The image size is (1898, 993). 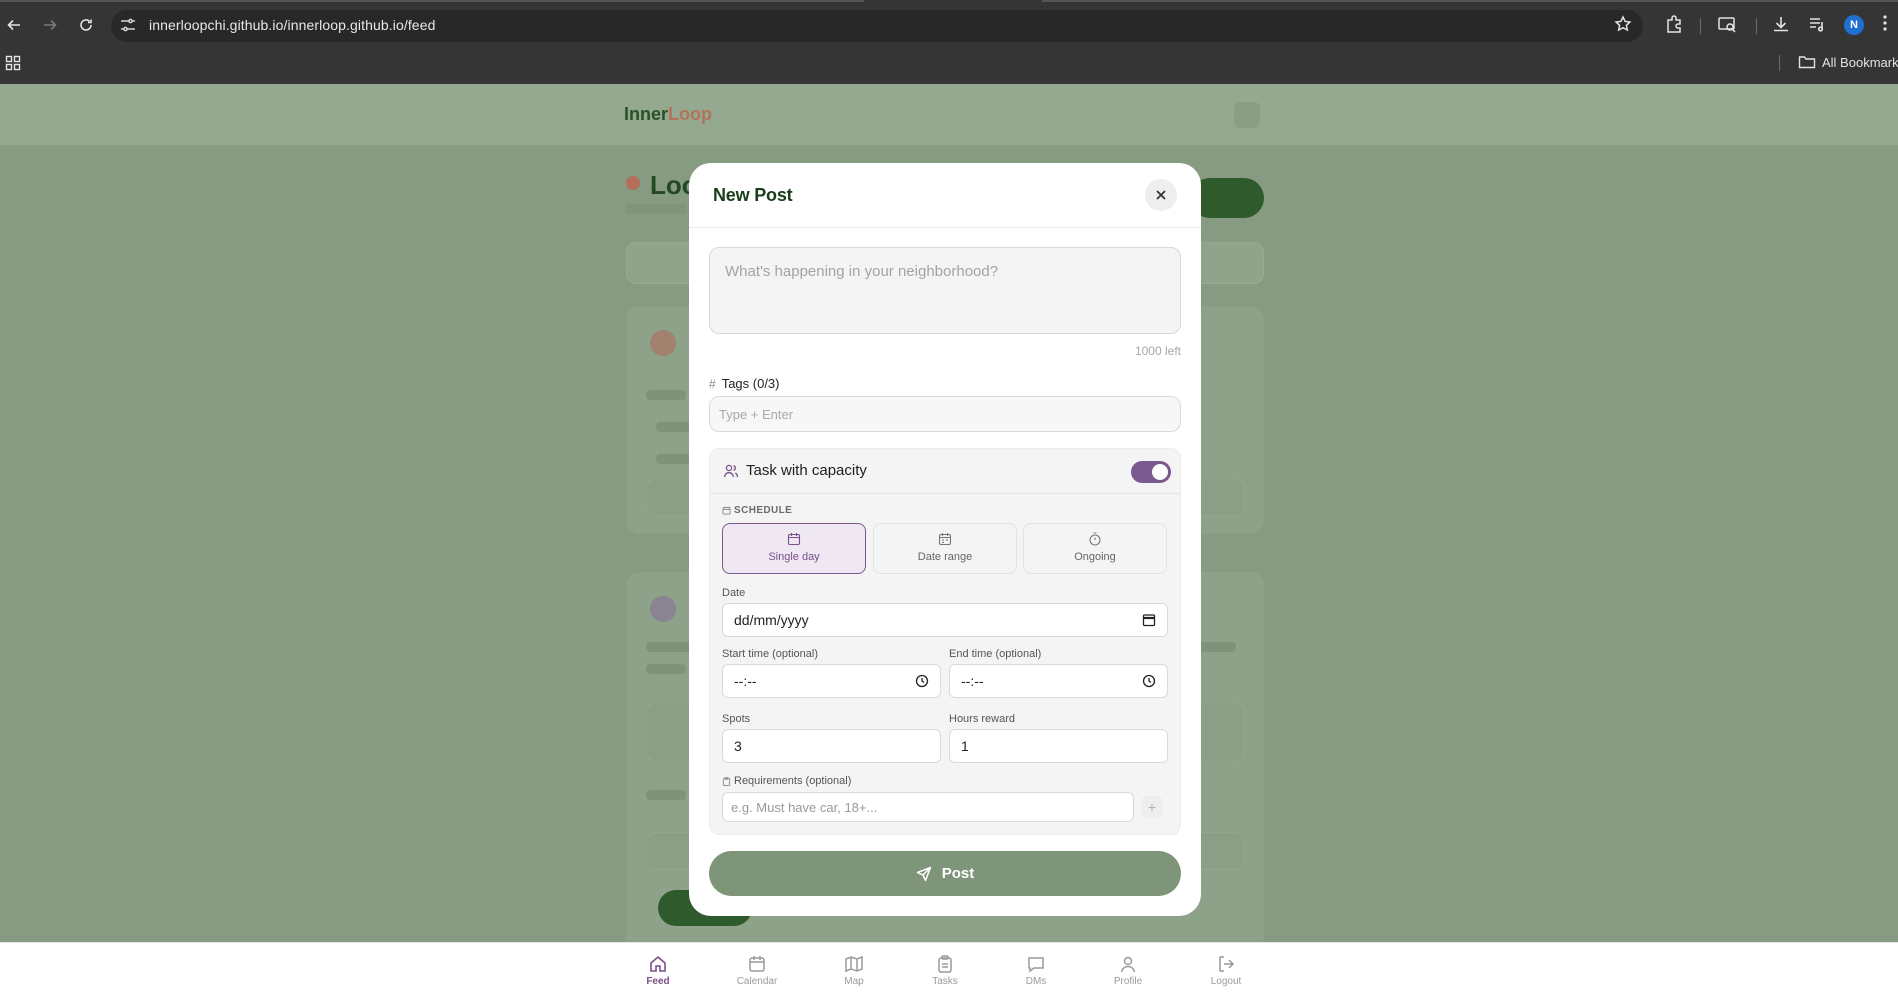 What do you see at coordinates (949, 67) in the screenshot?
I see `bookmarks-bar` at bounding box center [949, 67].